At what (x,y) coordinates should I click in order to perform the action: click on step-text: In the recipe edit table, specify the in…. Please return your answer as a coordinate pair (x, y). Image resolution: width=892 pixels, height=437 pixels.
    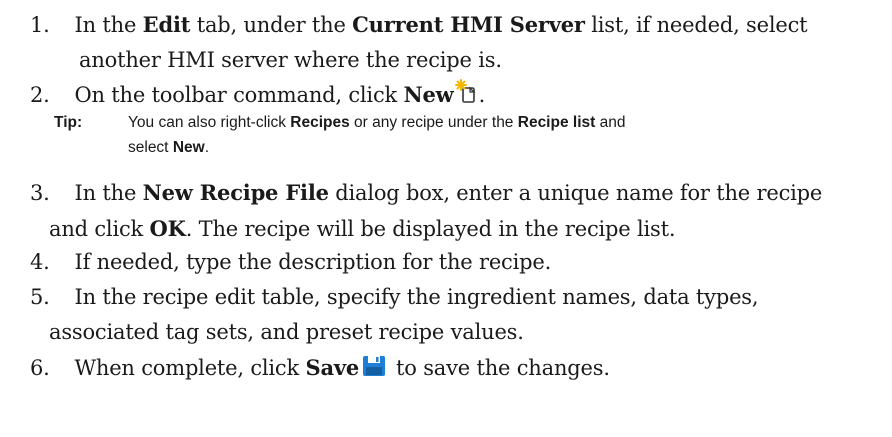
    Looking at the image, I should click on (416, 297).